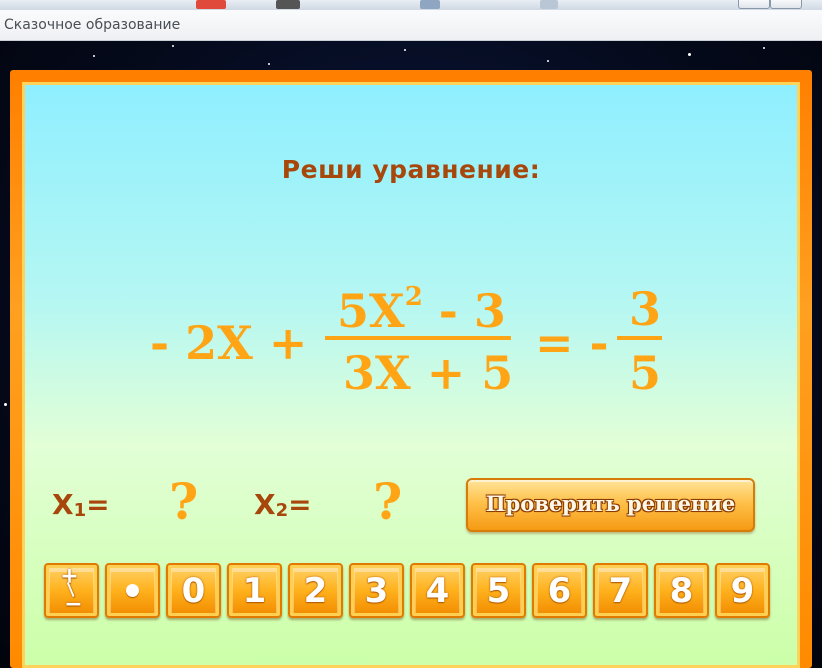 Image resolution: width=822 pixels, height=668 pixels. Describe the element at coordinates (80, 510) in the screenshot. I see `x1-subscript: 1` at that location.